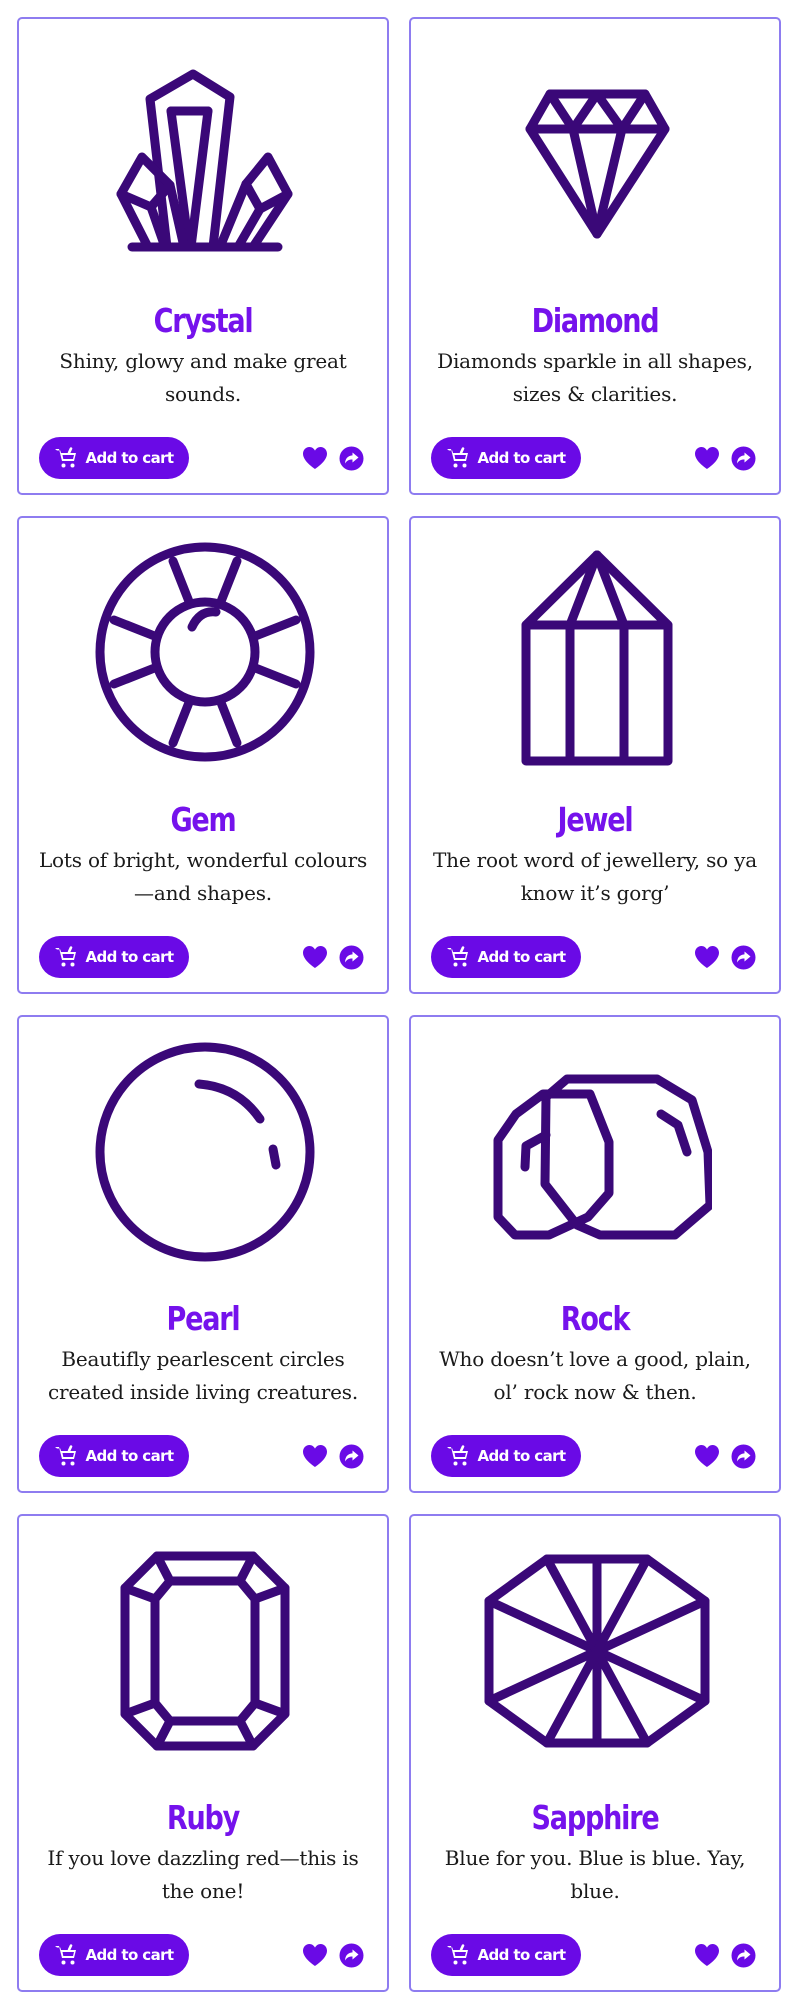 This screenshot has width=800, height=2013. What do you see at coordinates (205, 1651) in the screenshot?
I see `ruby-icon` at bounding box center [205, 1651].